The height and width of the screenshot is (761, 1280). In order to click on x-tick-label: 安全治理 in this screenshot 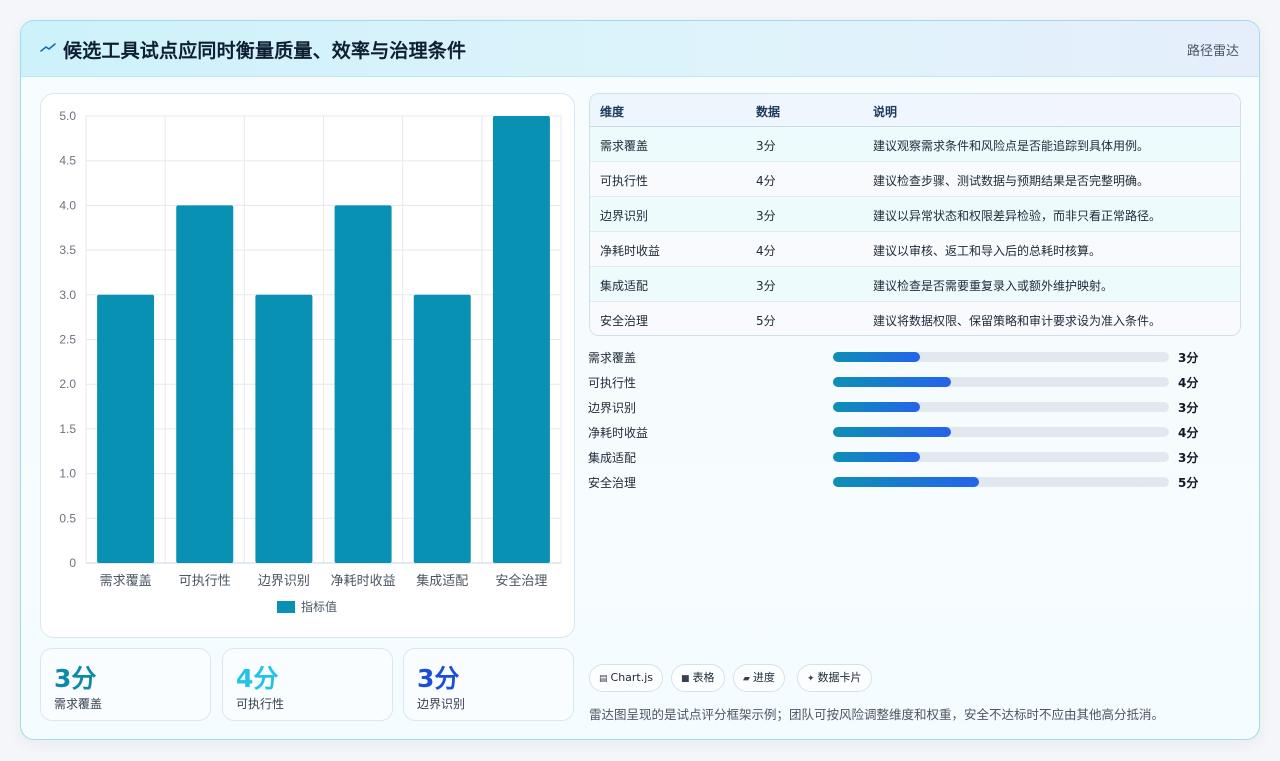, I will do `click(521, 581)`.